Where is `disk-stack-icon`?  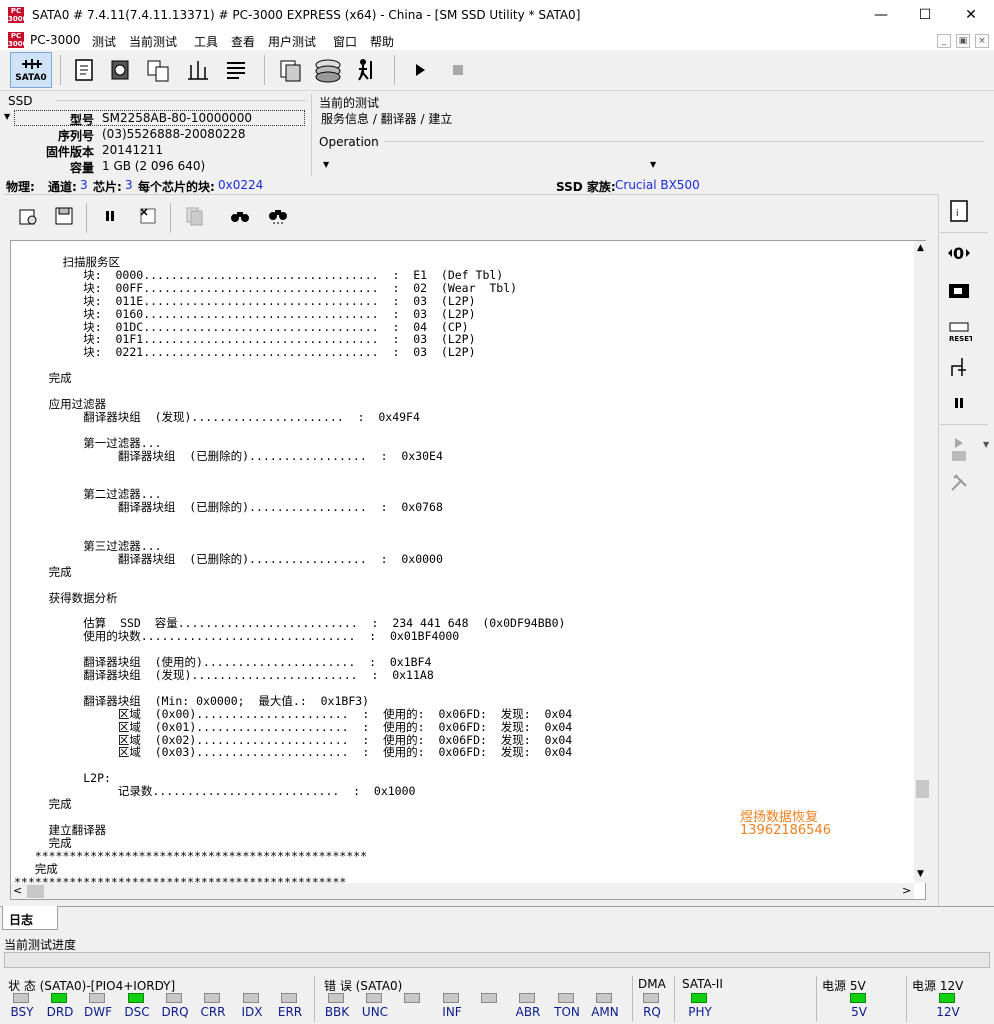 disk-stack-icon is located at coordinates (328, 71).